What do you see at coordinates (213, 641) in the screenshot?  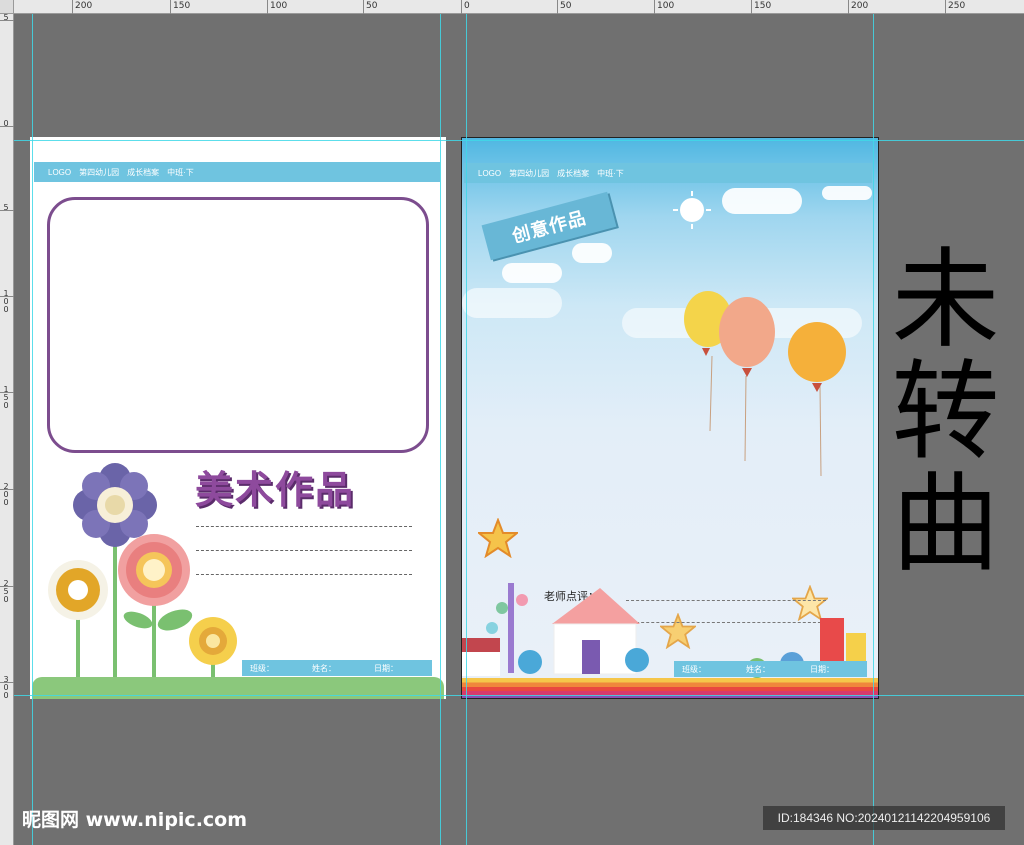 I see `small-yellow-flower` at bounding box center [213, 641].